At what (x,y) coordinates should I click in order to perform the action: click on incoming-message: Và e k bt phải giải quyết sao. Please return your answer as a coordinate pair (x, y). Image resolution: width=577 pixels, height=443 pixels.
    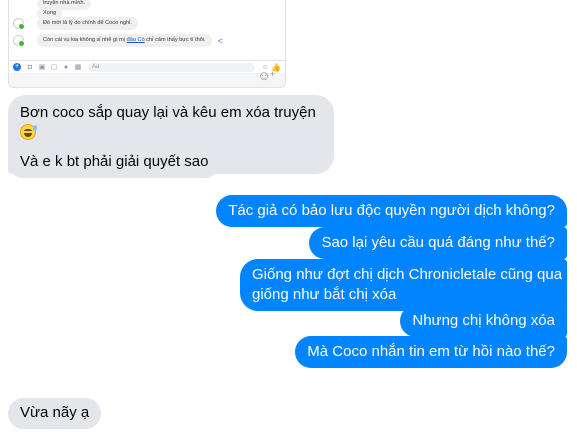
    Looking at the image, I should click on (114, 162).